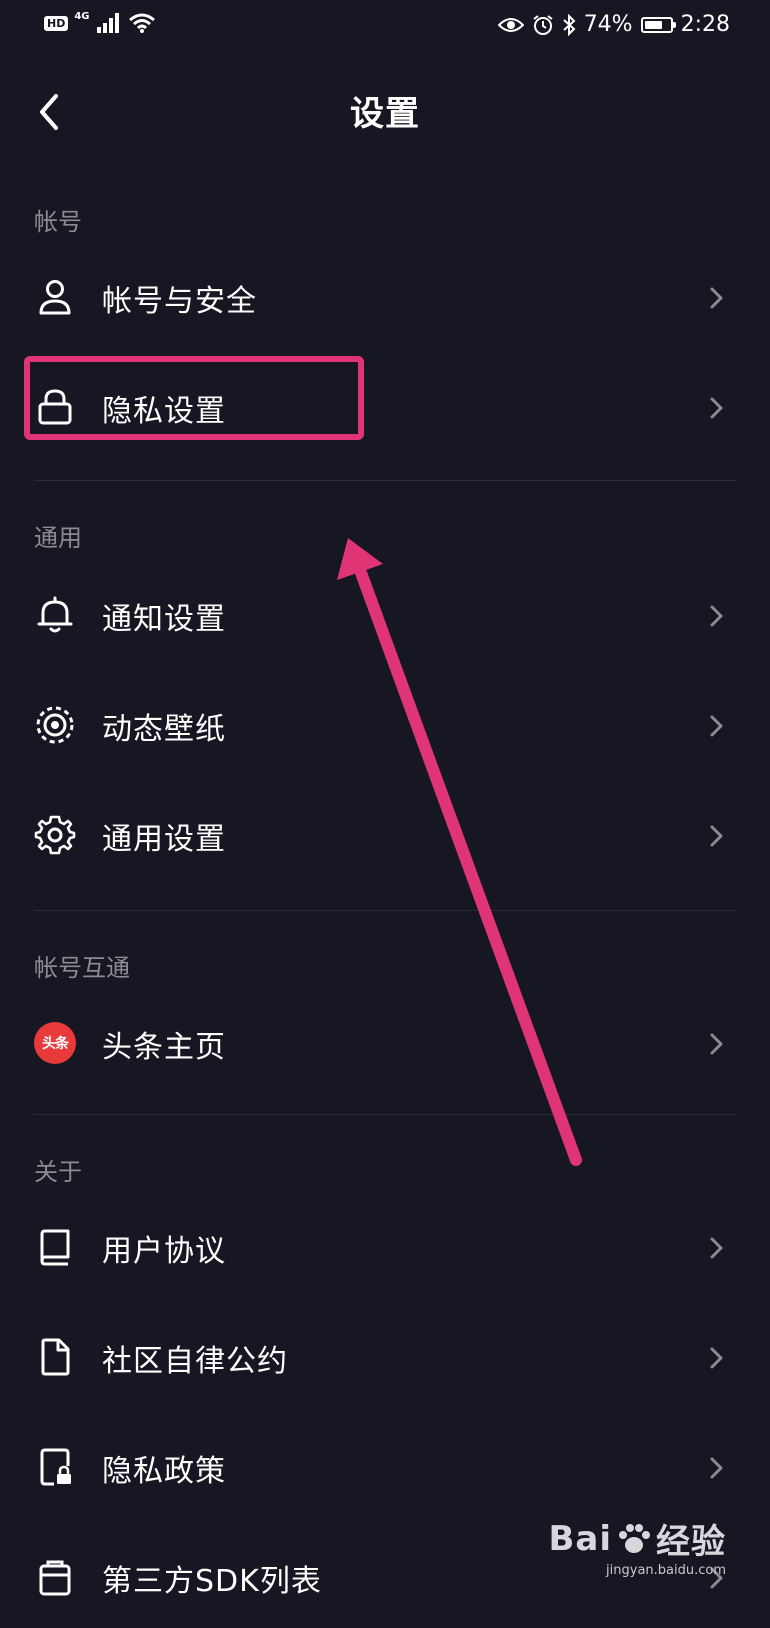 This screenshot has width=770, height=1628. What do you see at coordinates (195, 1361) in the screenshot?
I see `settings-row-label: 社区自律公约` at bounding box center [195, 1361].